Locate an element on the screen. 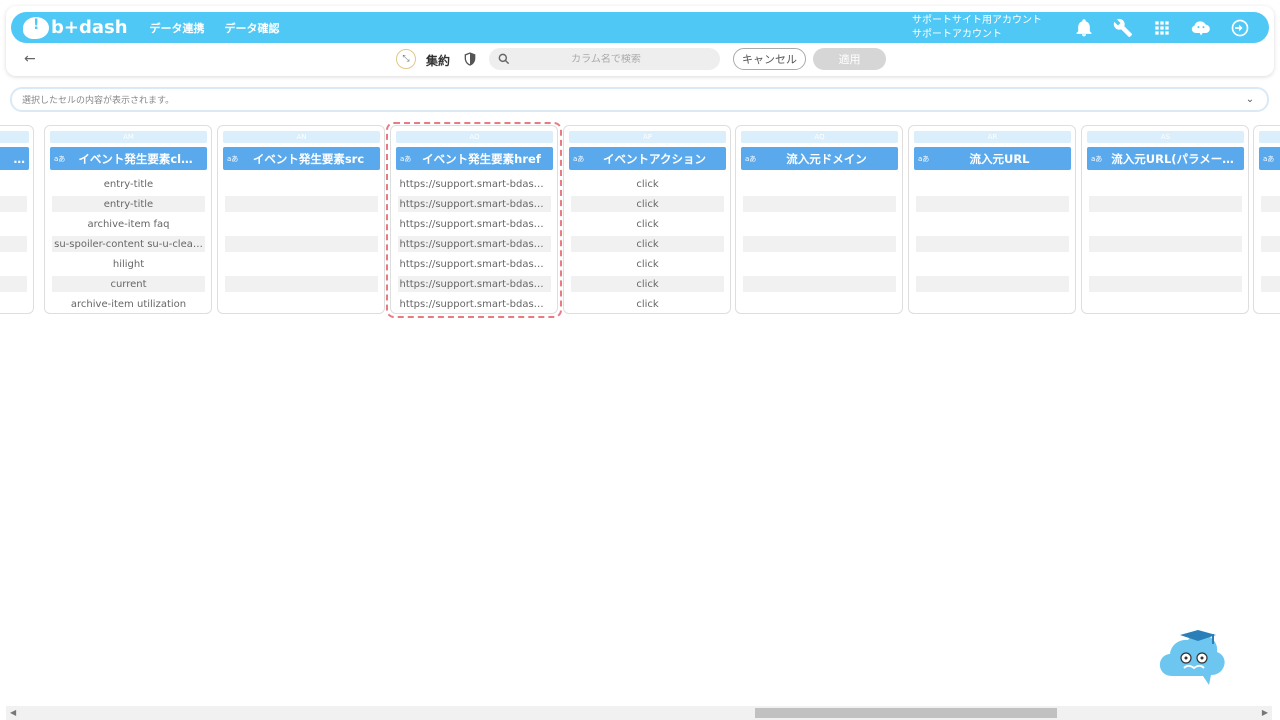 The image size is (1280, 720). column-search-input is located at coordinates (606, 59).